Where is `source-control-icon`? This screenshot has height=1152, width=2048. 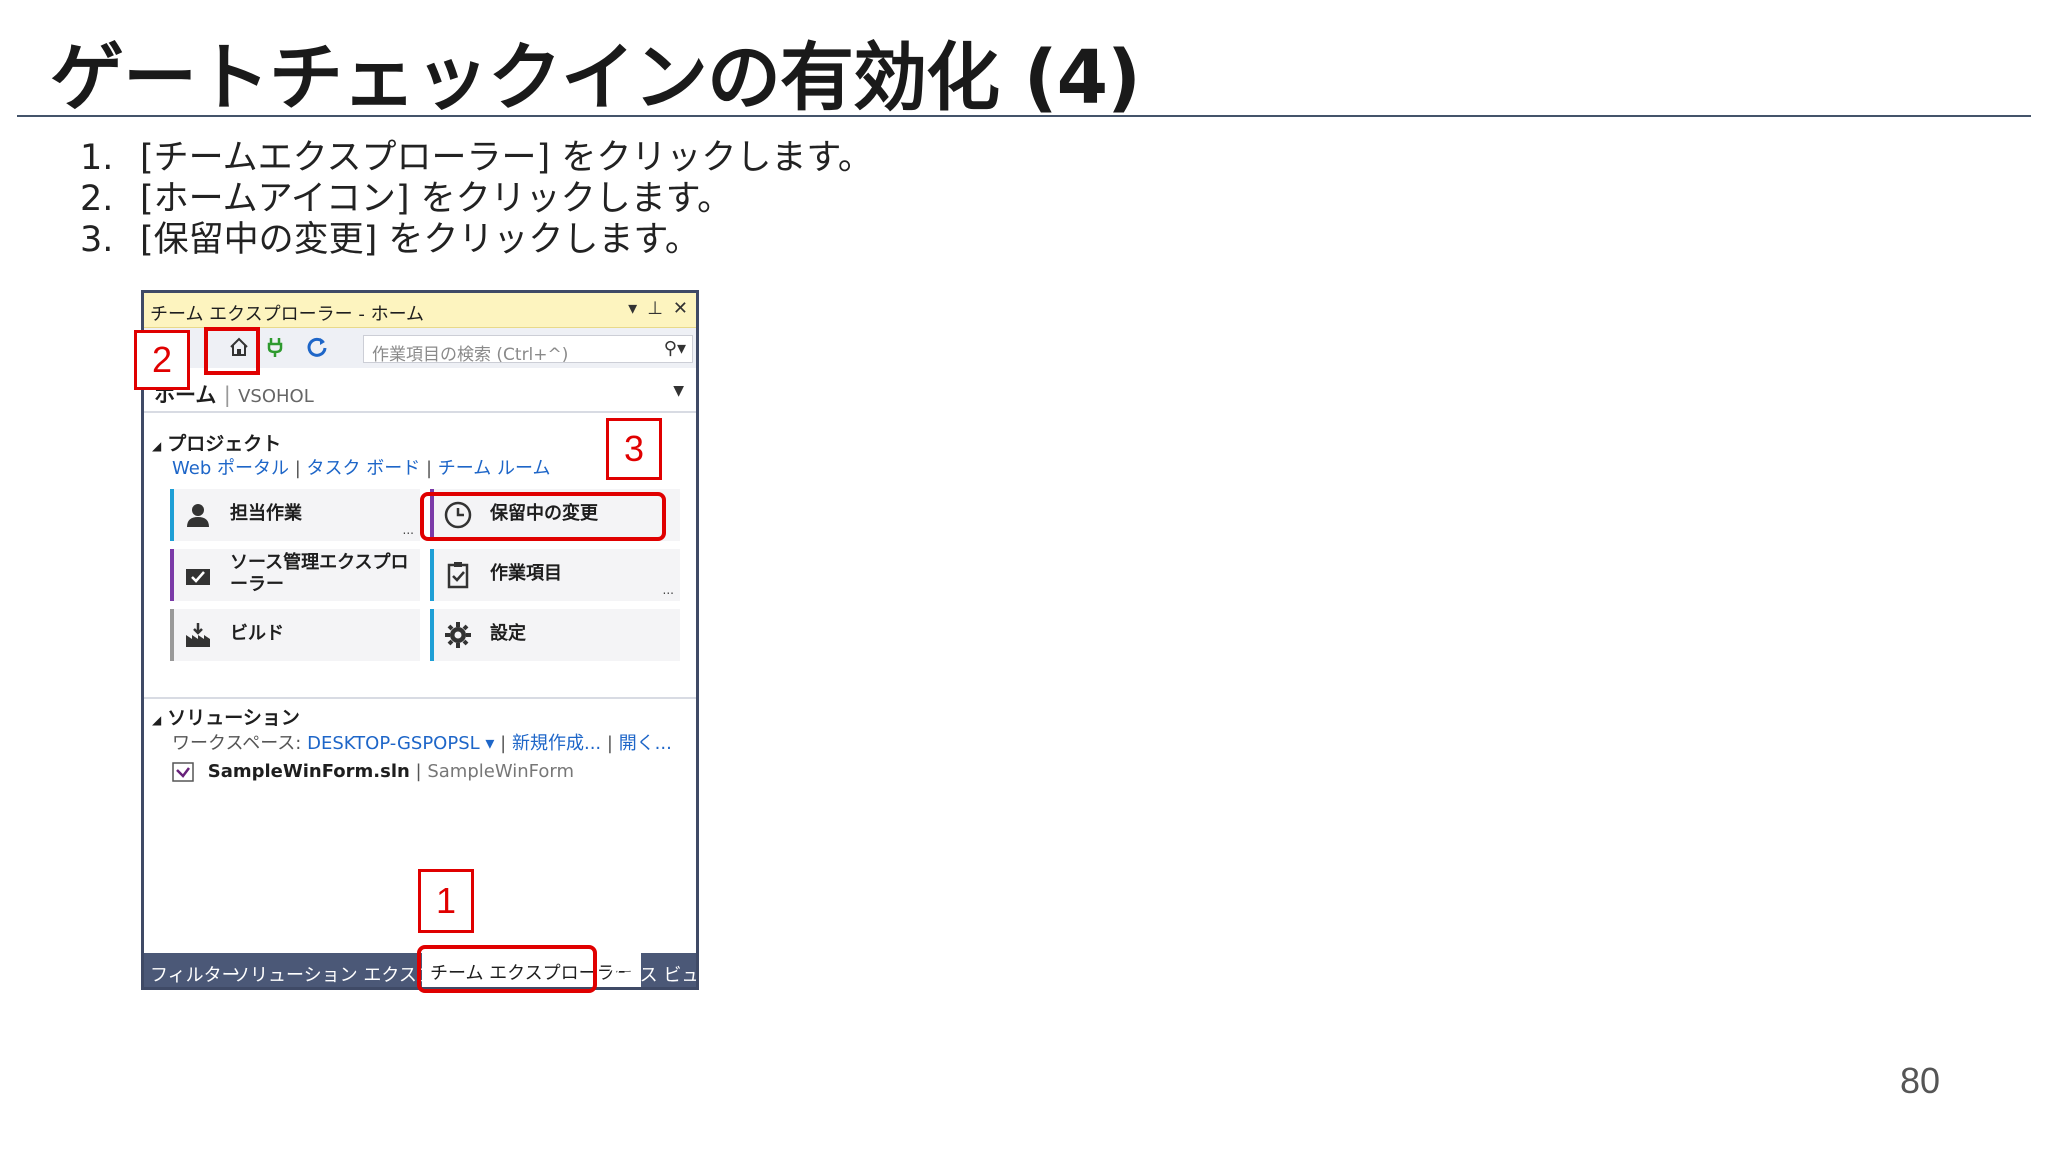
source-control-icon is located at coordinates (198, 575).